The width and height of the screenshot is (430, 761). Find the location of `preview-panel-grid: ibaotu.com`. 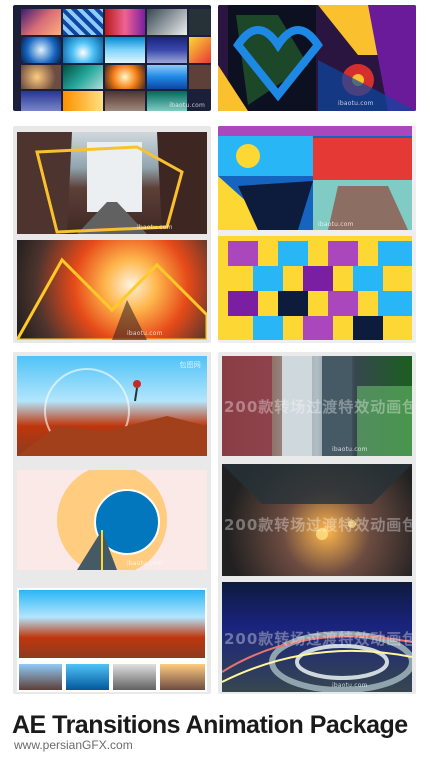

preview-panel-grid: ibaotu.com is located at coordinates (112, 58).